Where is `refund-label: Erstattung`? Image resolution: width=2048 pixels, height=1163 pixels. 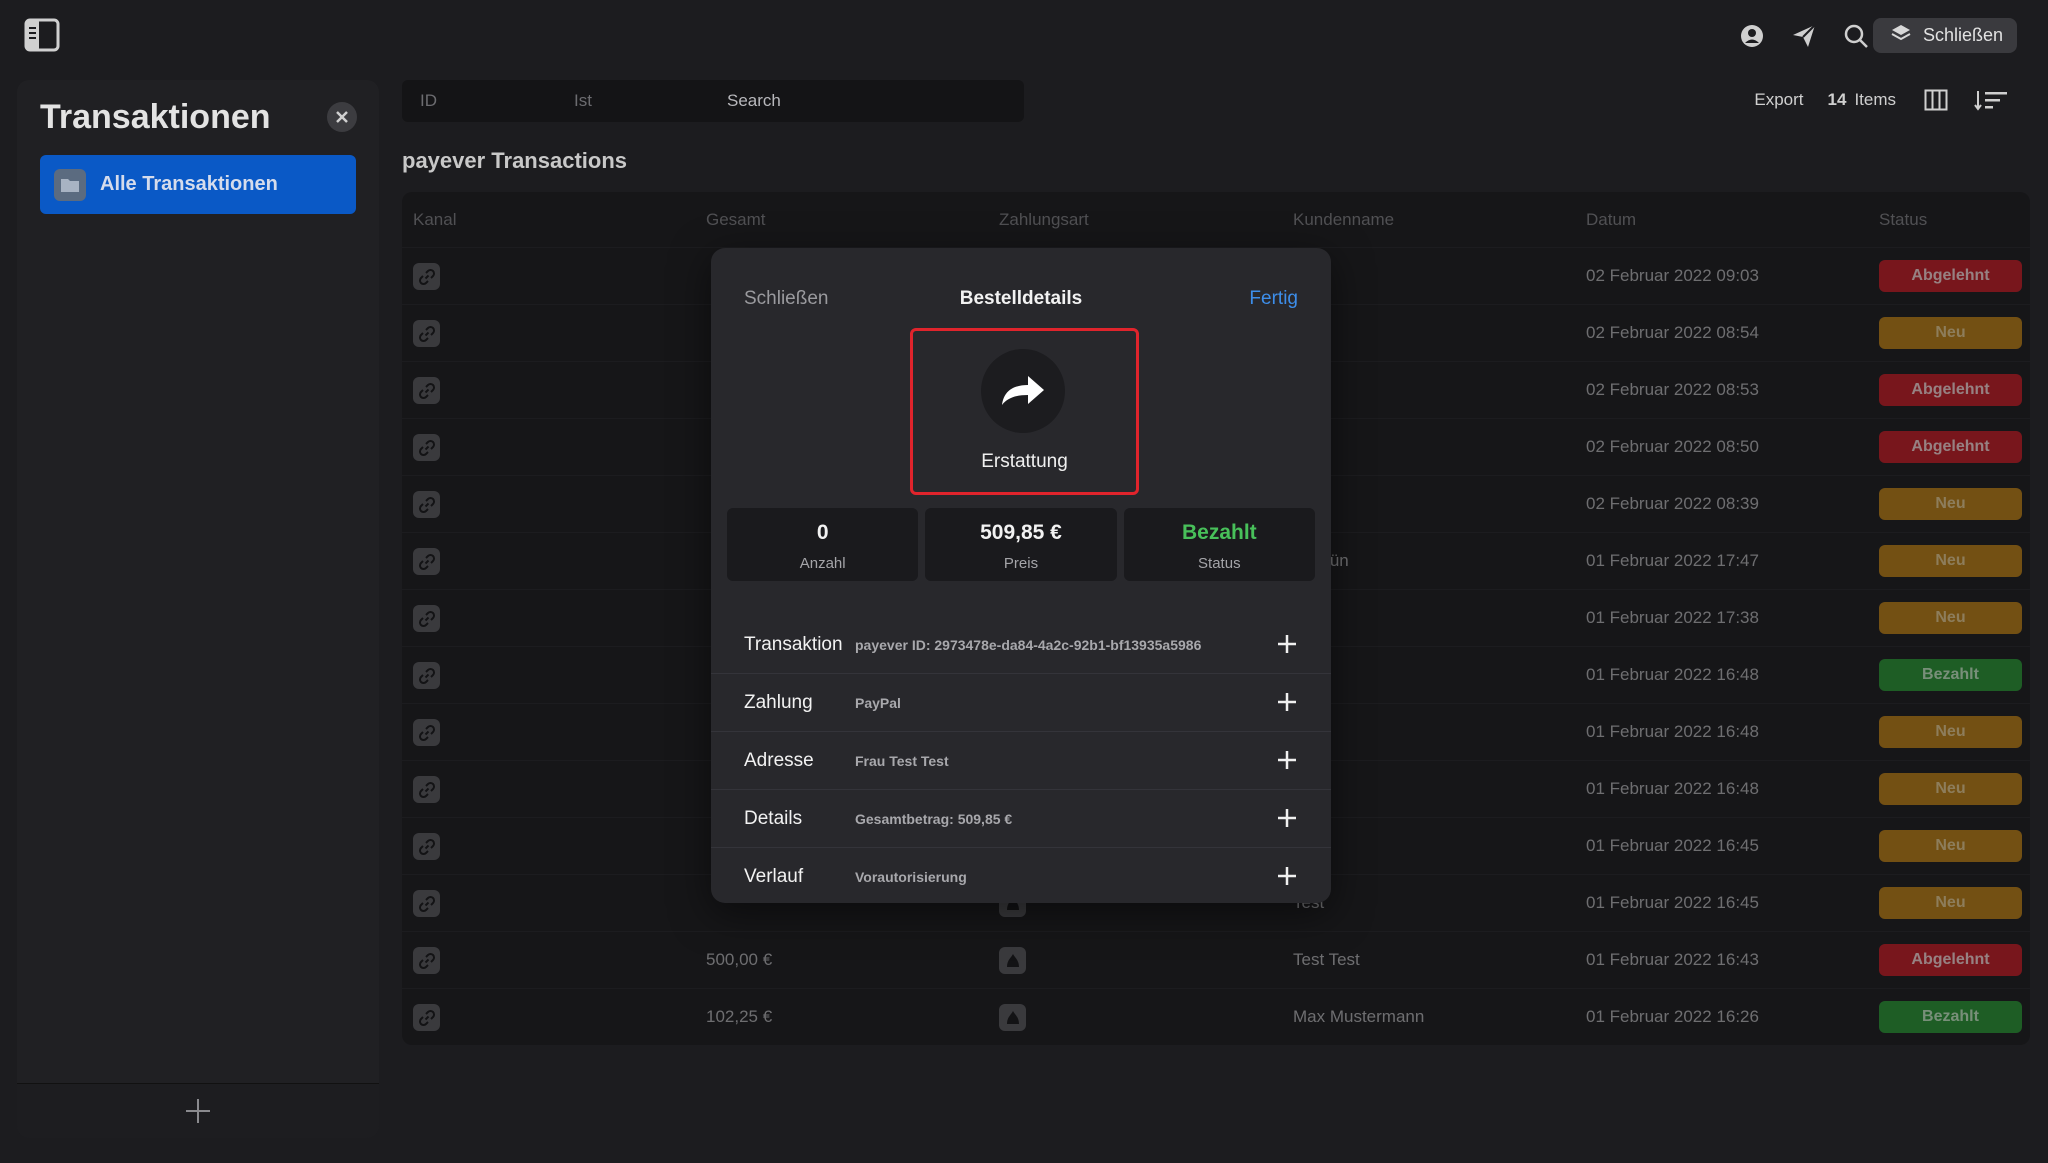
refund-label: Erstattung is located at coordinates (1024, 461).